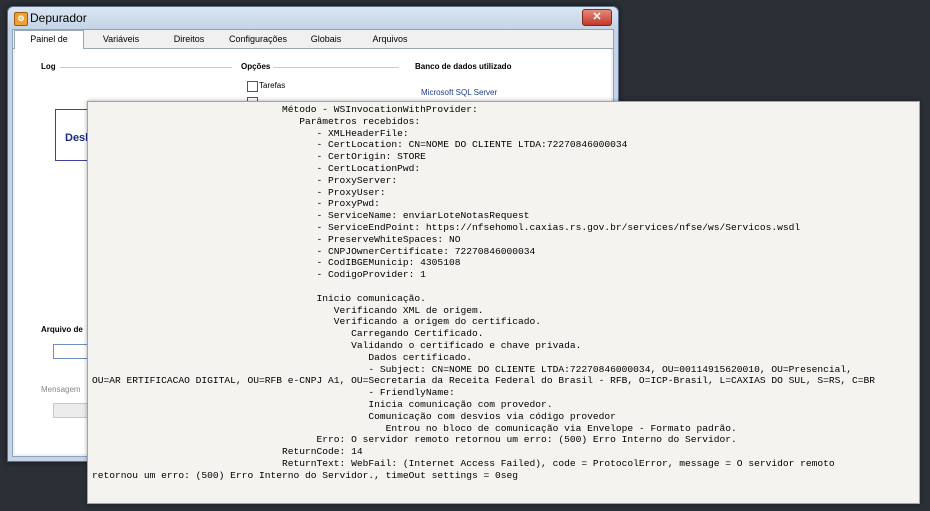  Describe the element at coordinates (322, 404) in the screenshot. I see `trace-line: Inicia comunicação com provedor.` at that location.